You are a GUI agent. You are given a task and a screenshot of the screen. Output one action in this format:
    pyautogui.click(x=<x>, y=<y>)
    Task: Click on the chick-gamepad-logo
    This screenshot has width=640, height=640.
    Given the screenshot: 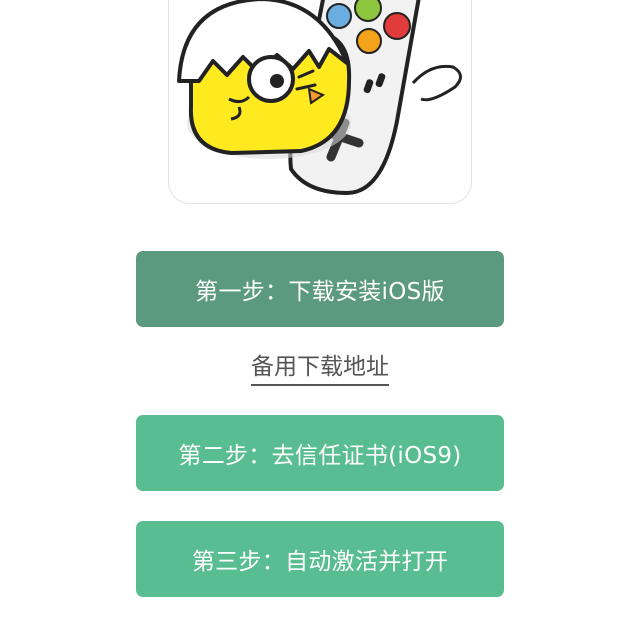 What is the action you would take?
    pyautogui.click(x=319, y=98)
    